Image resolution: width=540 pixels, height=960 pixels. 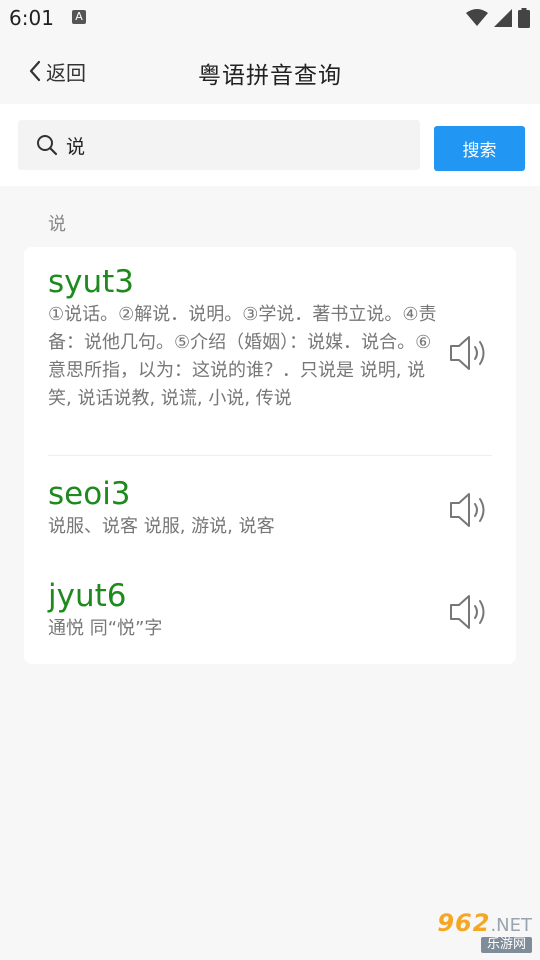 What do you see at coordinates (57, 224) in the screenshot?
I see `query-label: 说` at bounding box center [57, 224].